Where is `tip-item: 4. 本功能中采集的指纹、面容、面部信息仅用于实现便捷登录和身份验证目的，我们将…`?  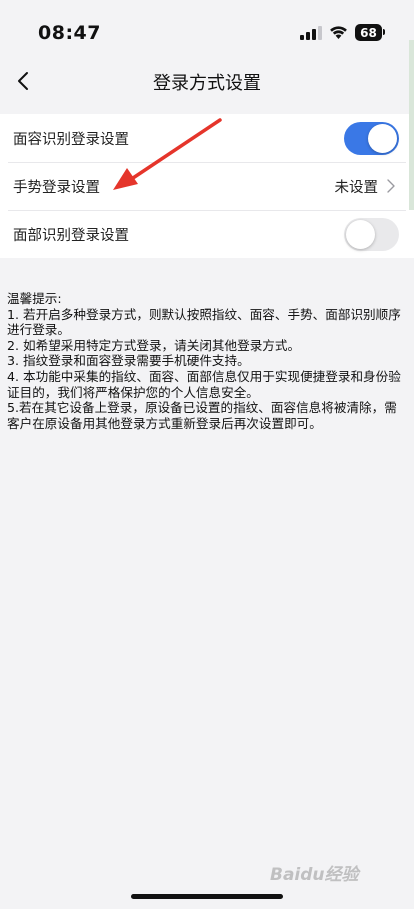 tip-item: 4. 本功能中采集的指纹、面容、面部信息仅用于实现便捷登录和身份验证目的，我们将… is located at coordinates (204, 384).